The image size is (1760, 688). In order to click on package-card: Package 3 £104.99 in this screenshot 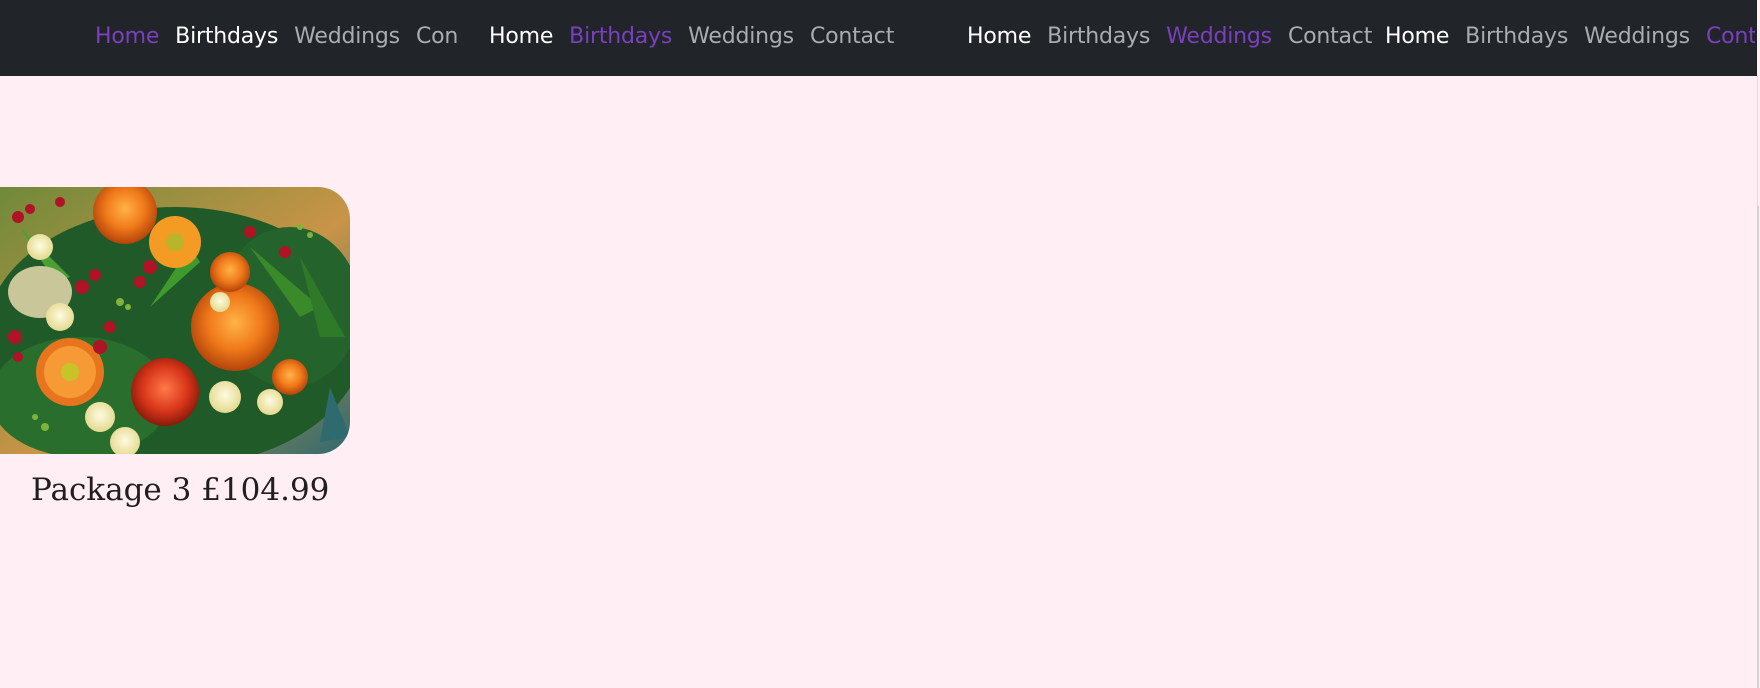, I will do `click(175, 347)`.